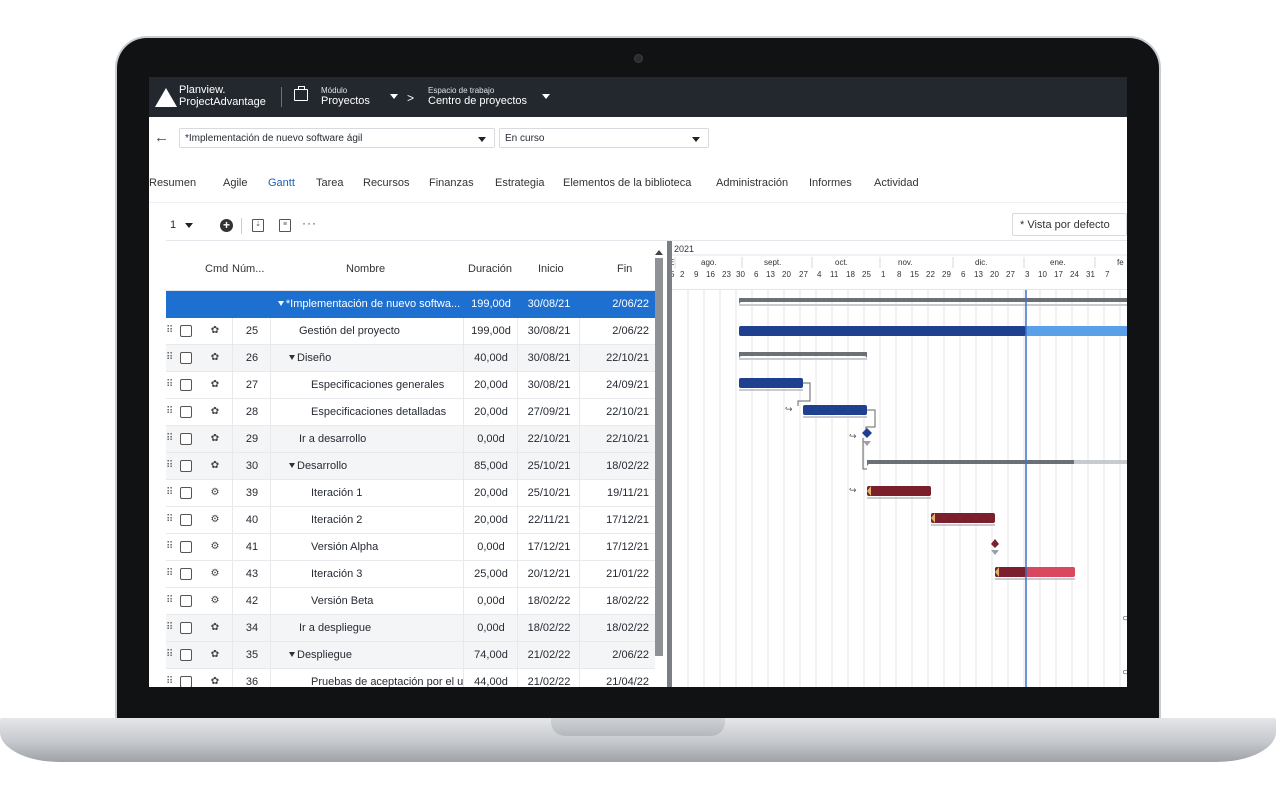  What do you see at coordinates (624, 269) in the screenshot?
I see `col-header-end: Fin` at bounding box center [624, 269].